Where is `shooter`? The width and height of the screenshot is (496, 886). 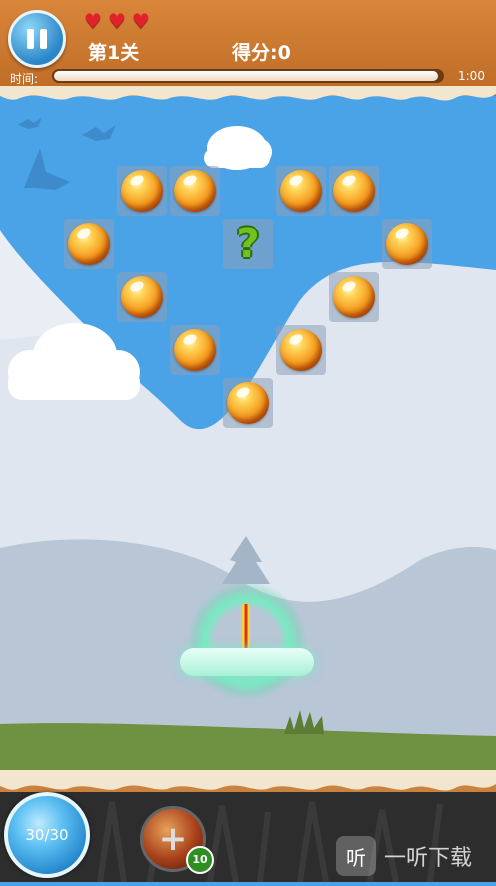
shooter is located at coordinates (247, 641).